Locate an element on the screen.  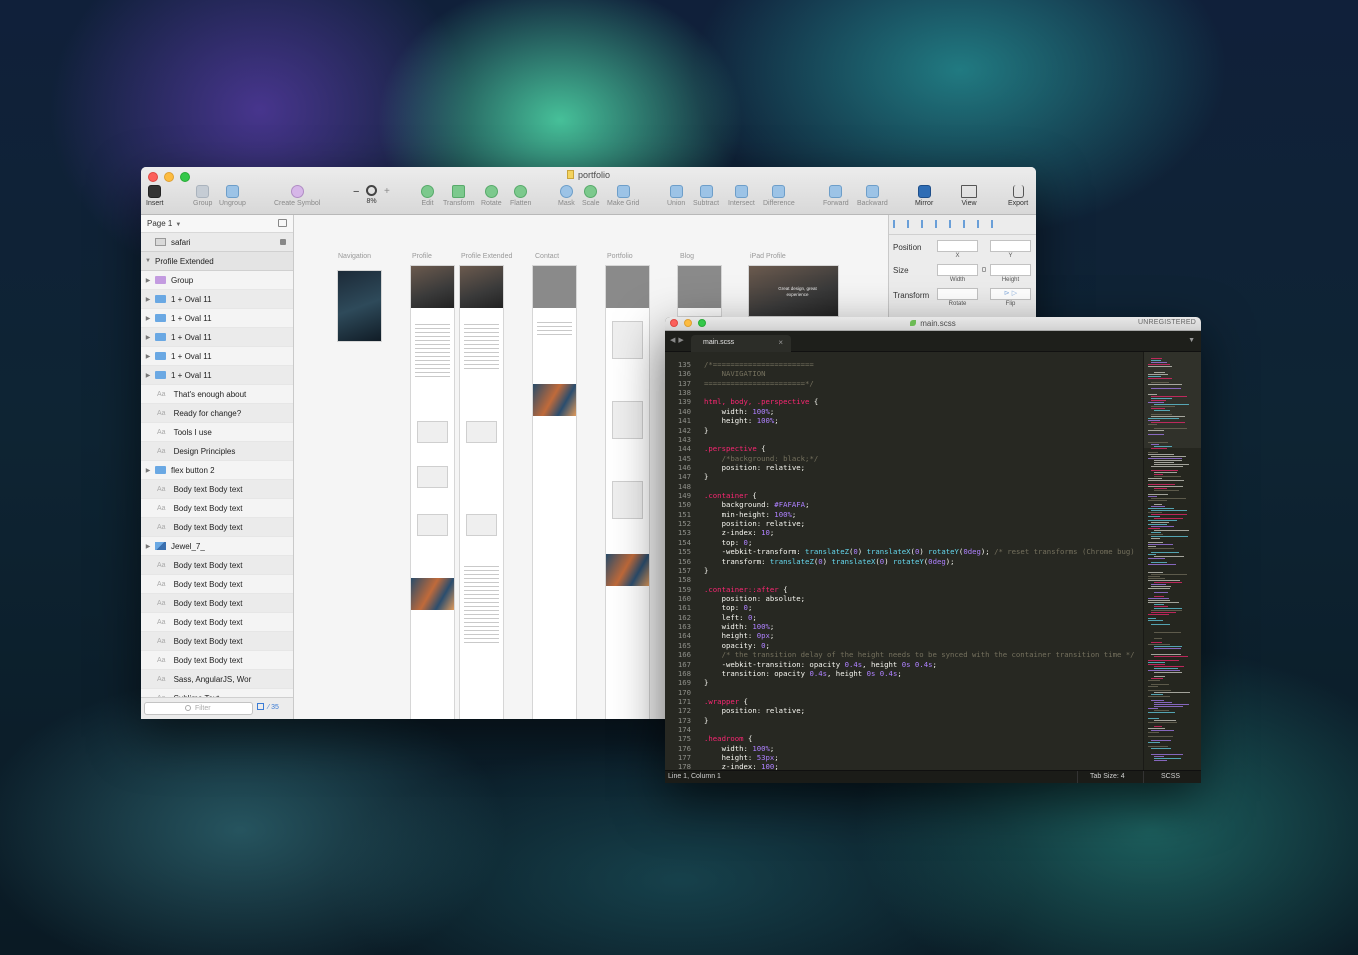
zoom-in-button: + is located at coordinates (387, 191).